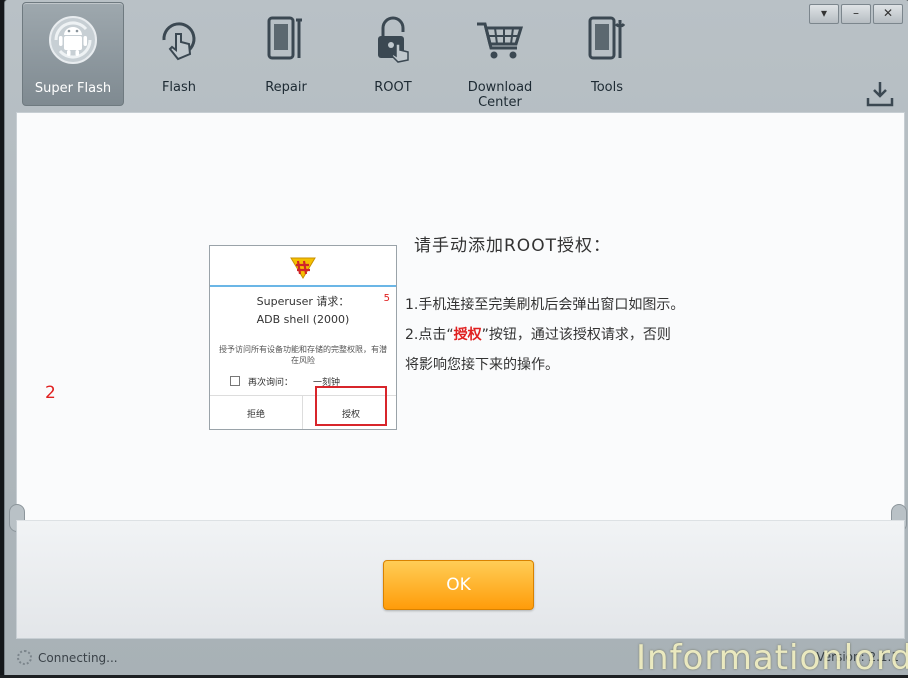 Image resolution: width=908 pixels, height=678 pixels. What do you see at coordinates (179, 87) in the screenshot?
I see `tab-flash-label: Flash` at bounding box center [179, 87].